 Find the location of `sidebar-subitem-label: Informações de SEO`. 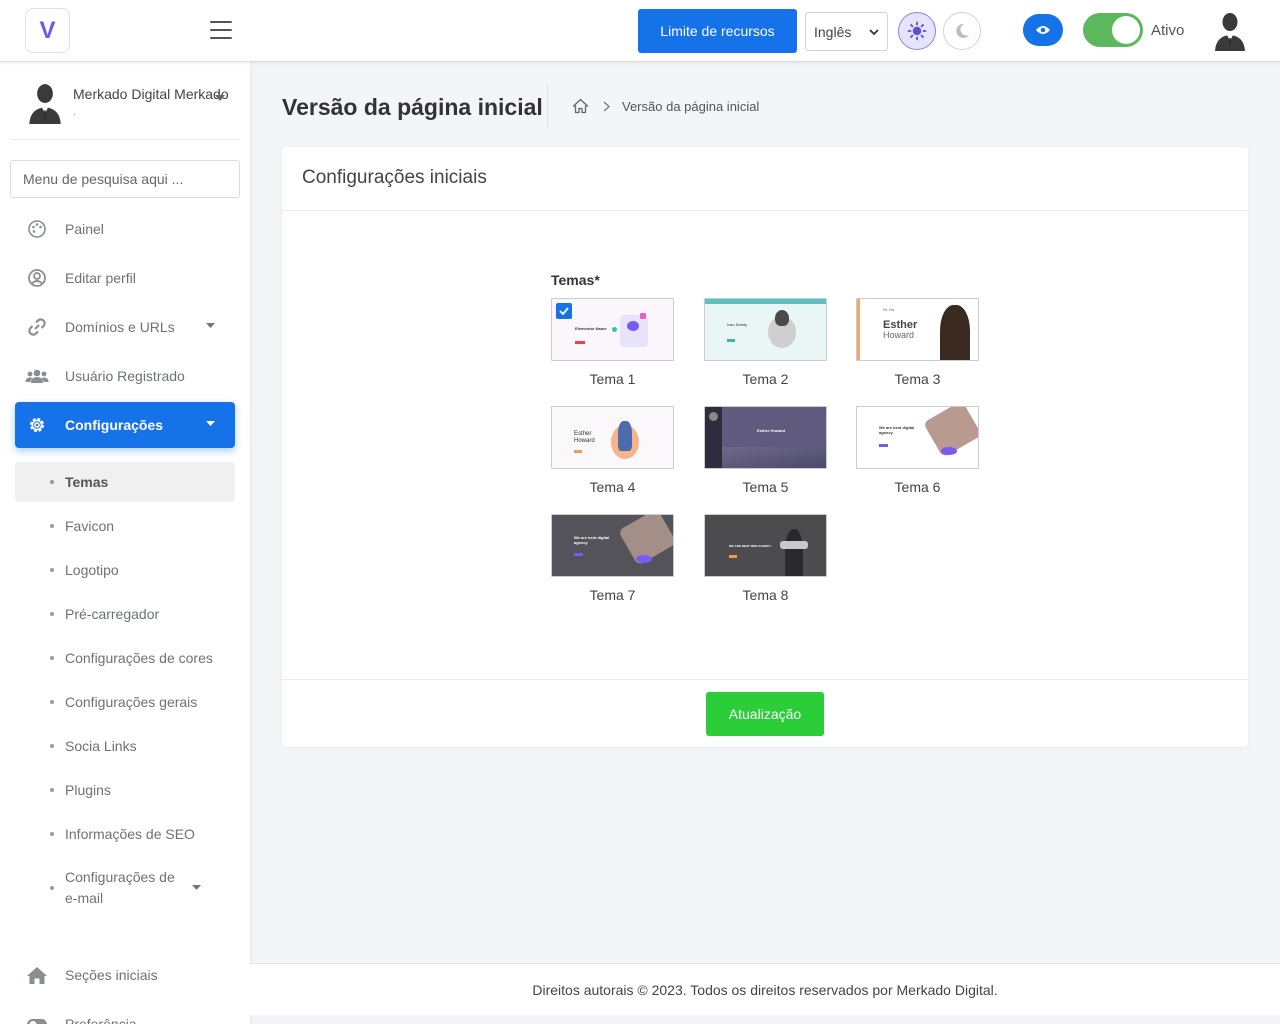

sidebar-subitem-label: Informações de SEO is located at coordinates (130, 833).